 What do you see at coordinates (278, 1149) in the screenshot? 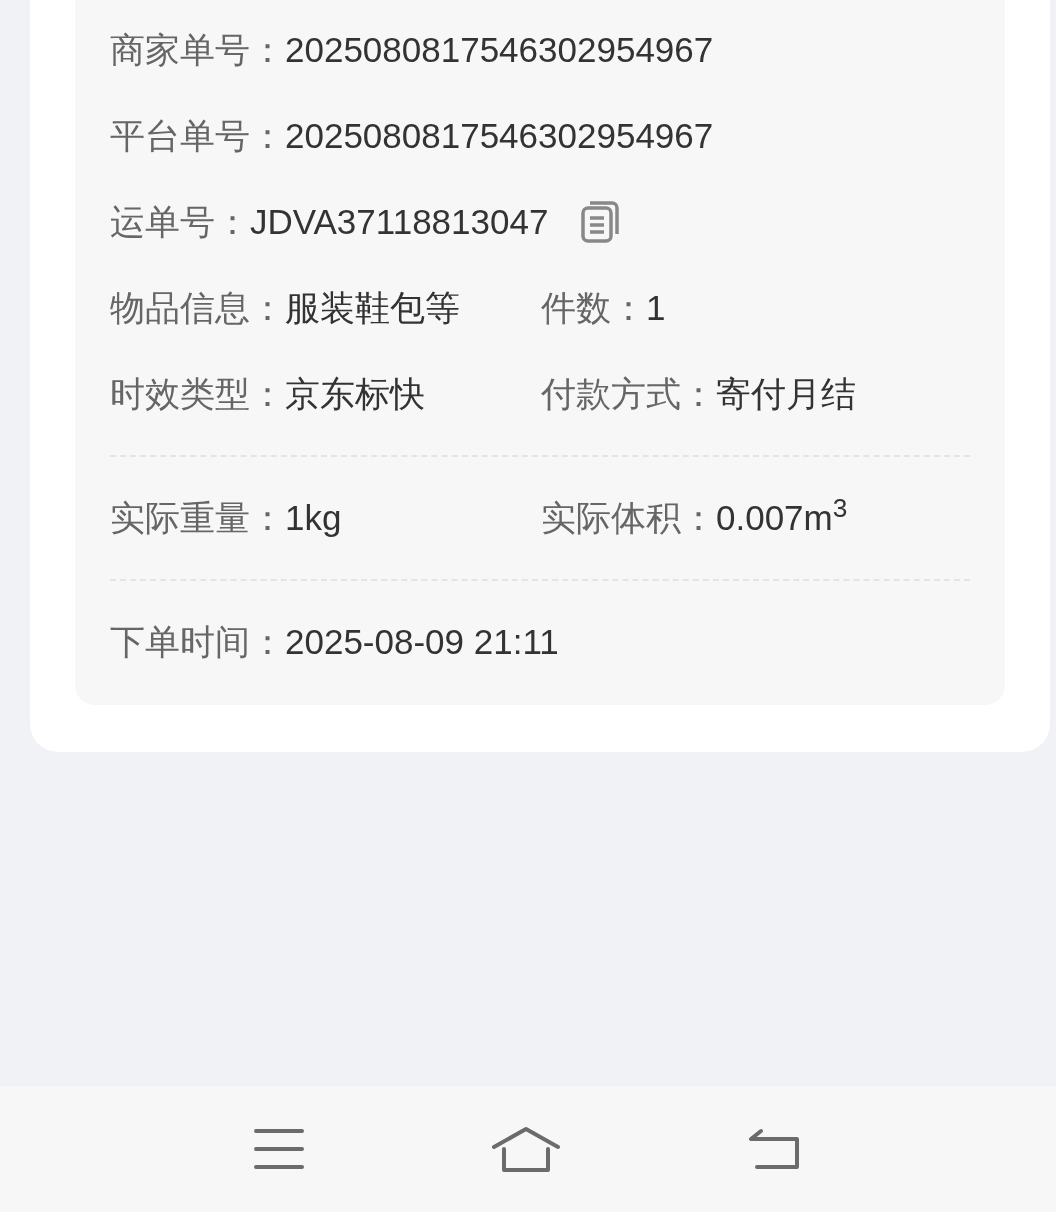
I see `menu-icon` at bounding box center [278, 1149].